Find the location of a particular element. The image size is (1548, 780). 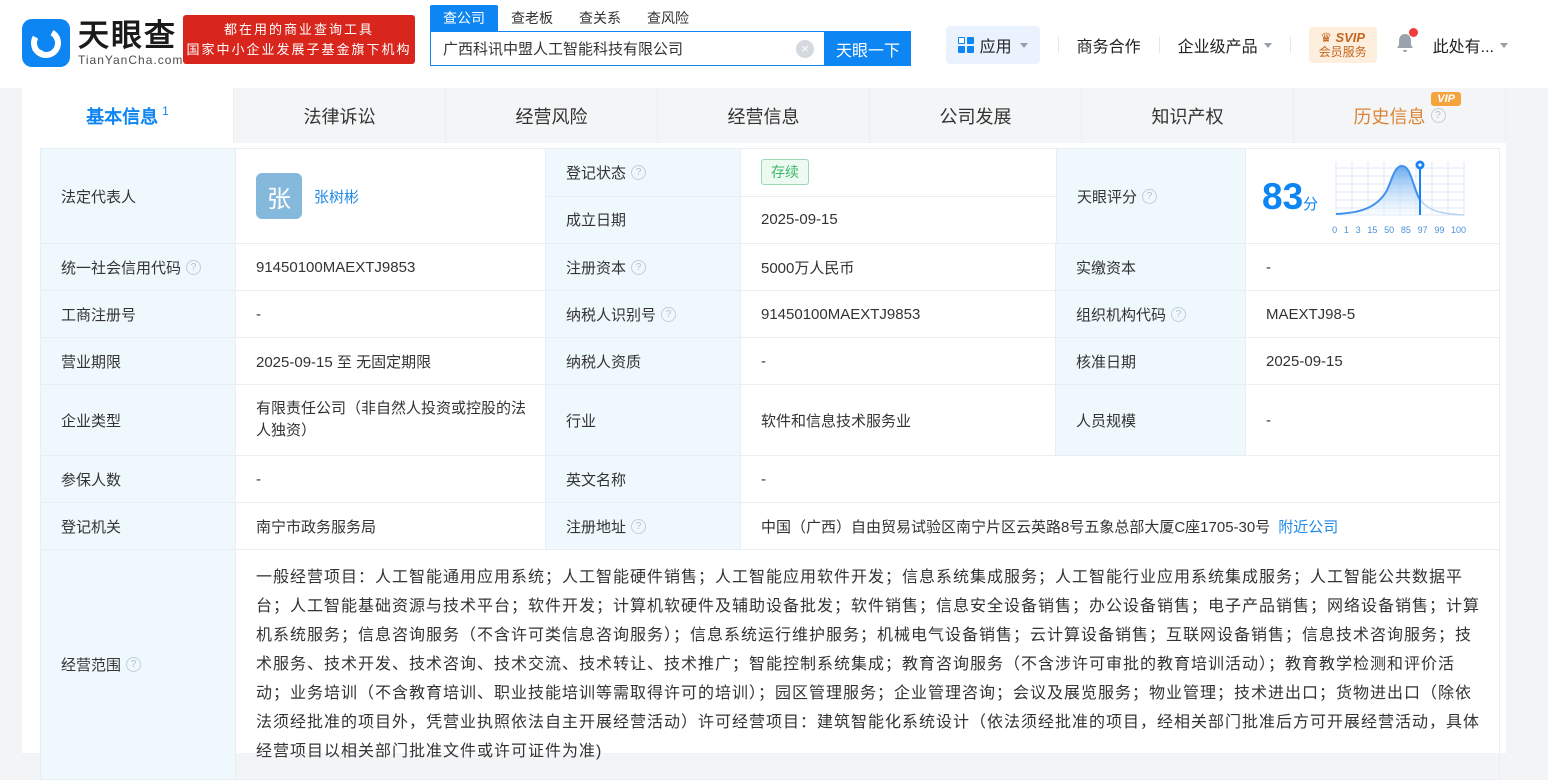

search-tab-boss: 查老板 is located at coordinates (532, 18).